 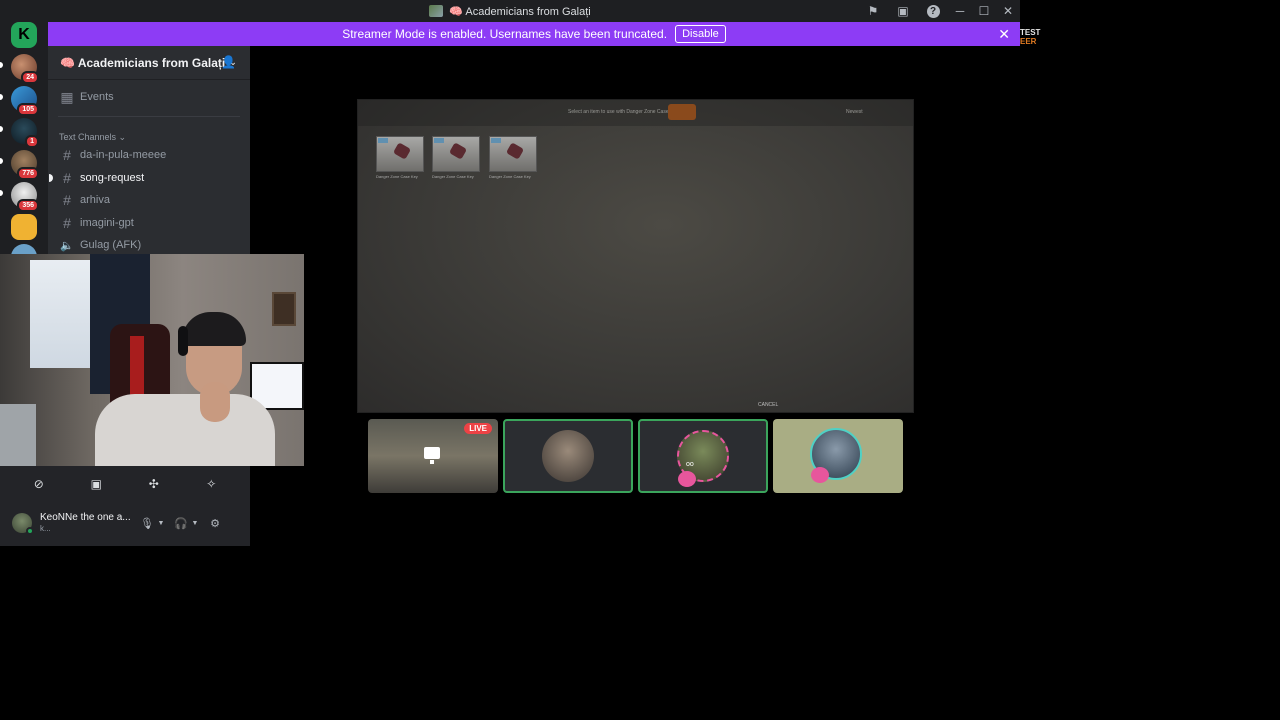 I want to click on server-icon-speaking, so click(x=24, y=227).